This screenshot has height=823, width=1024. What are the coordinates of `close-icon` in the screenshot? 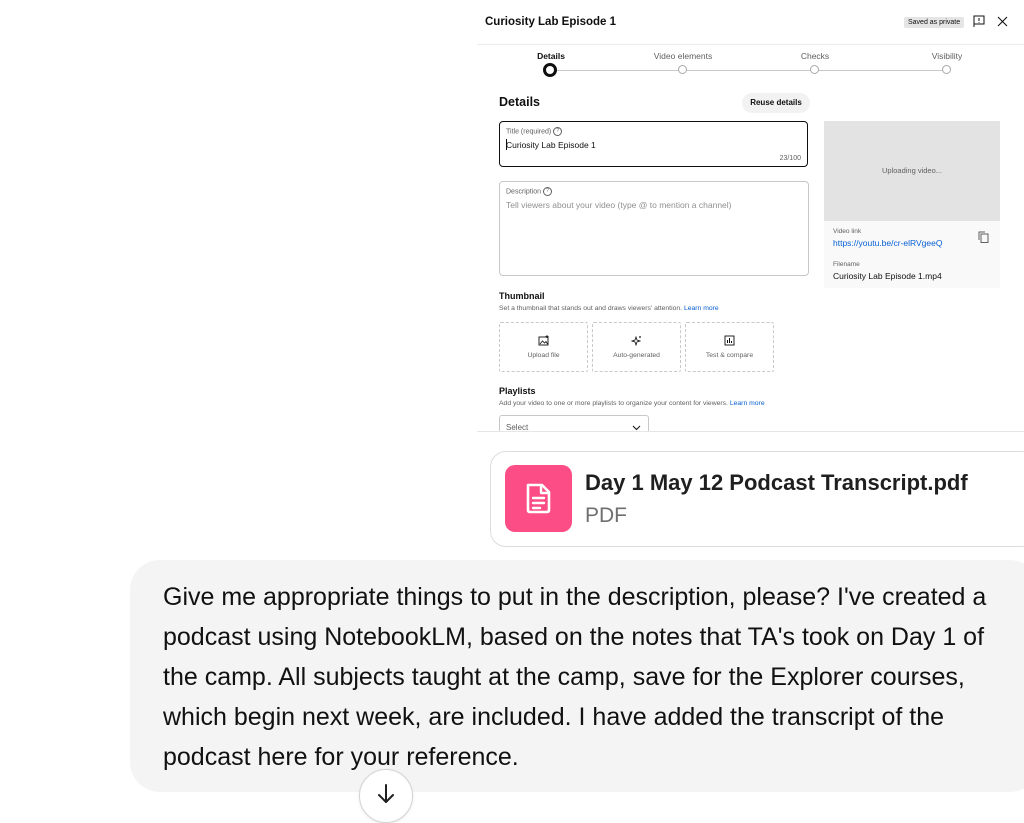 It's located at (1002, 21).